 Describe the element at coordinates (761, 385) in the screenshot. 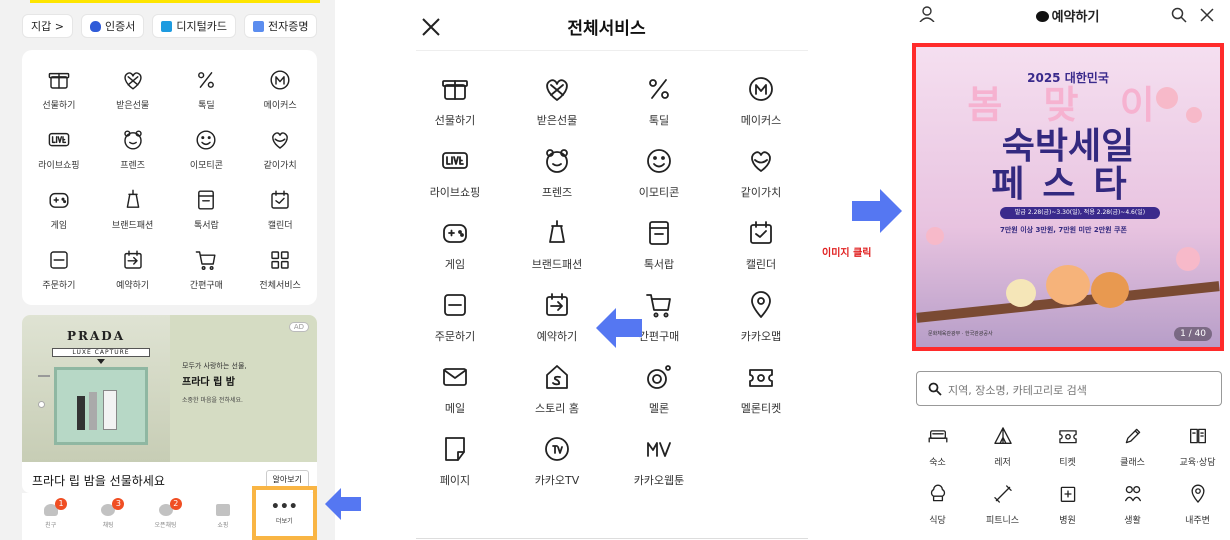

I see `all-service-item: 멜론티켓` at that location.